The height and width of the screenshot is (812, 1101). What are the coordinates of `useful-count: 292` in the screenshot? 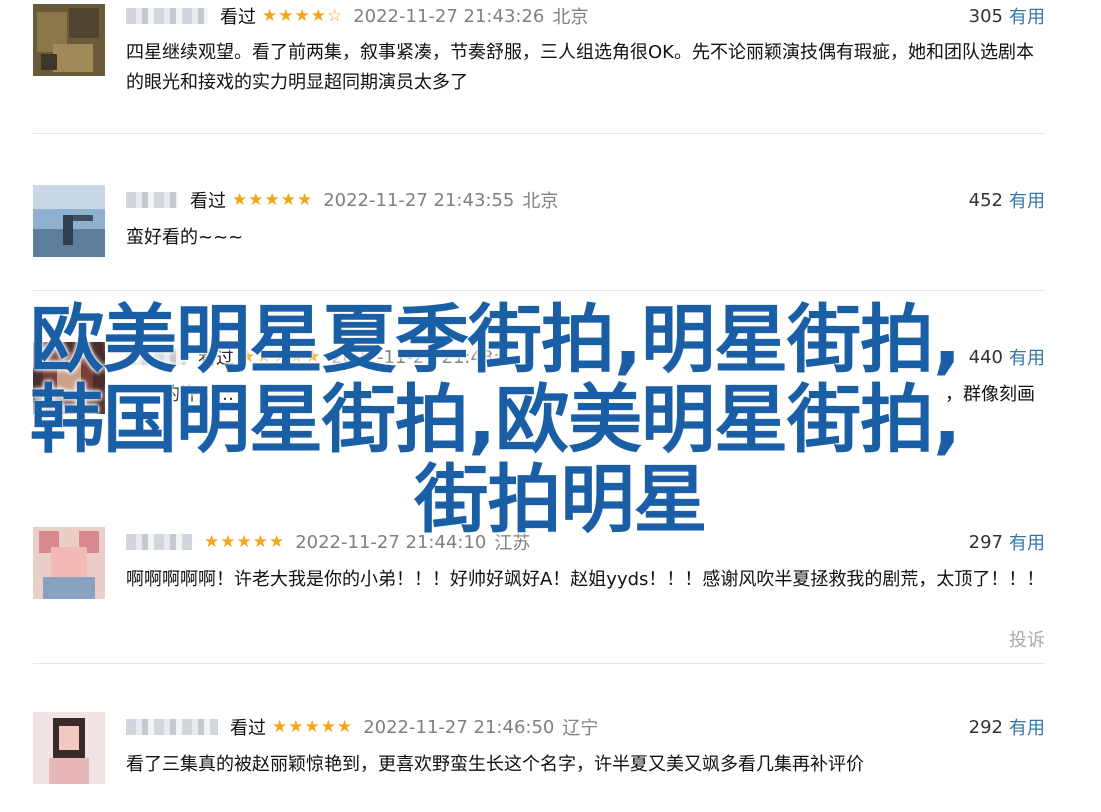 It's located at (985, 727).